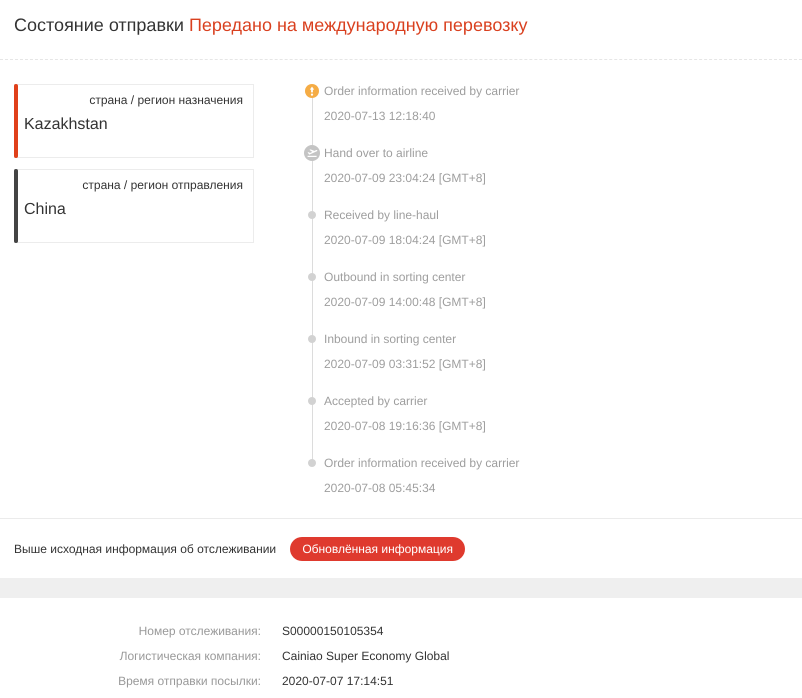 The image size is (802, 698). Describe the element at coordinates (312, 153) in the screenshot. I see `airplane-icon` at that location.